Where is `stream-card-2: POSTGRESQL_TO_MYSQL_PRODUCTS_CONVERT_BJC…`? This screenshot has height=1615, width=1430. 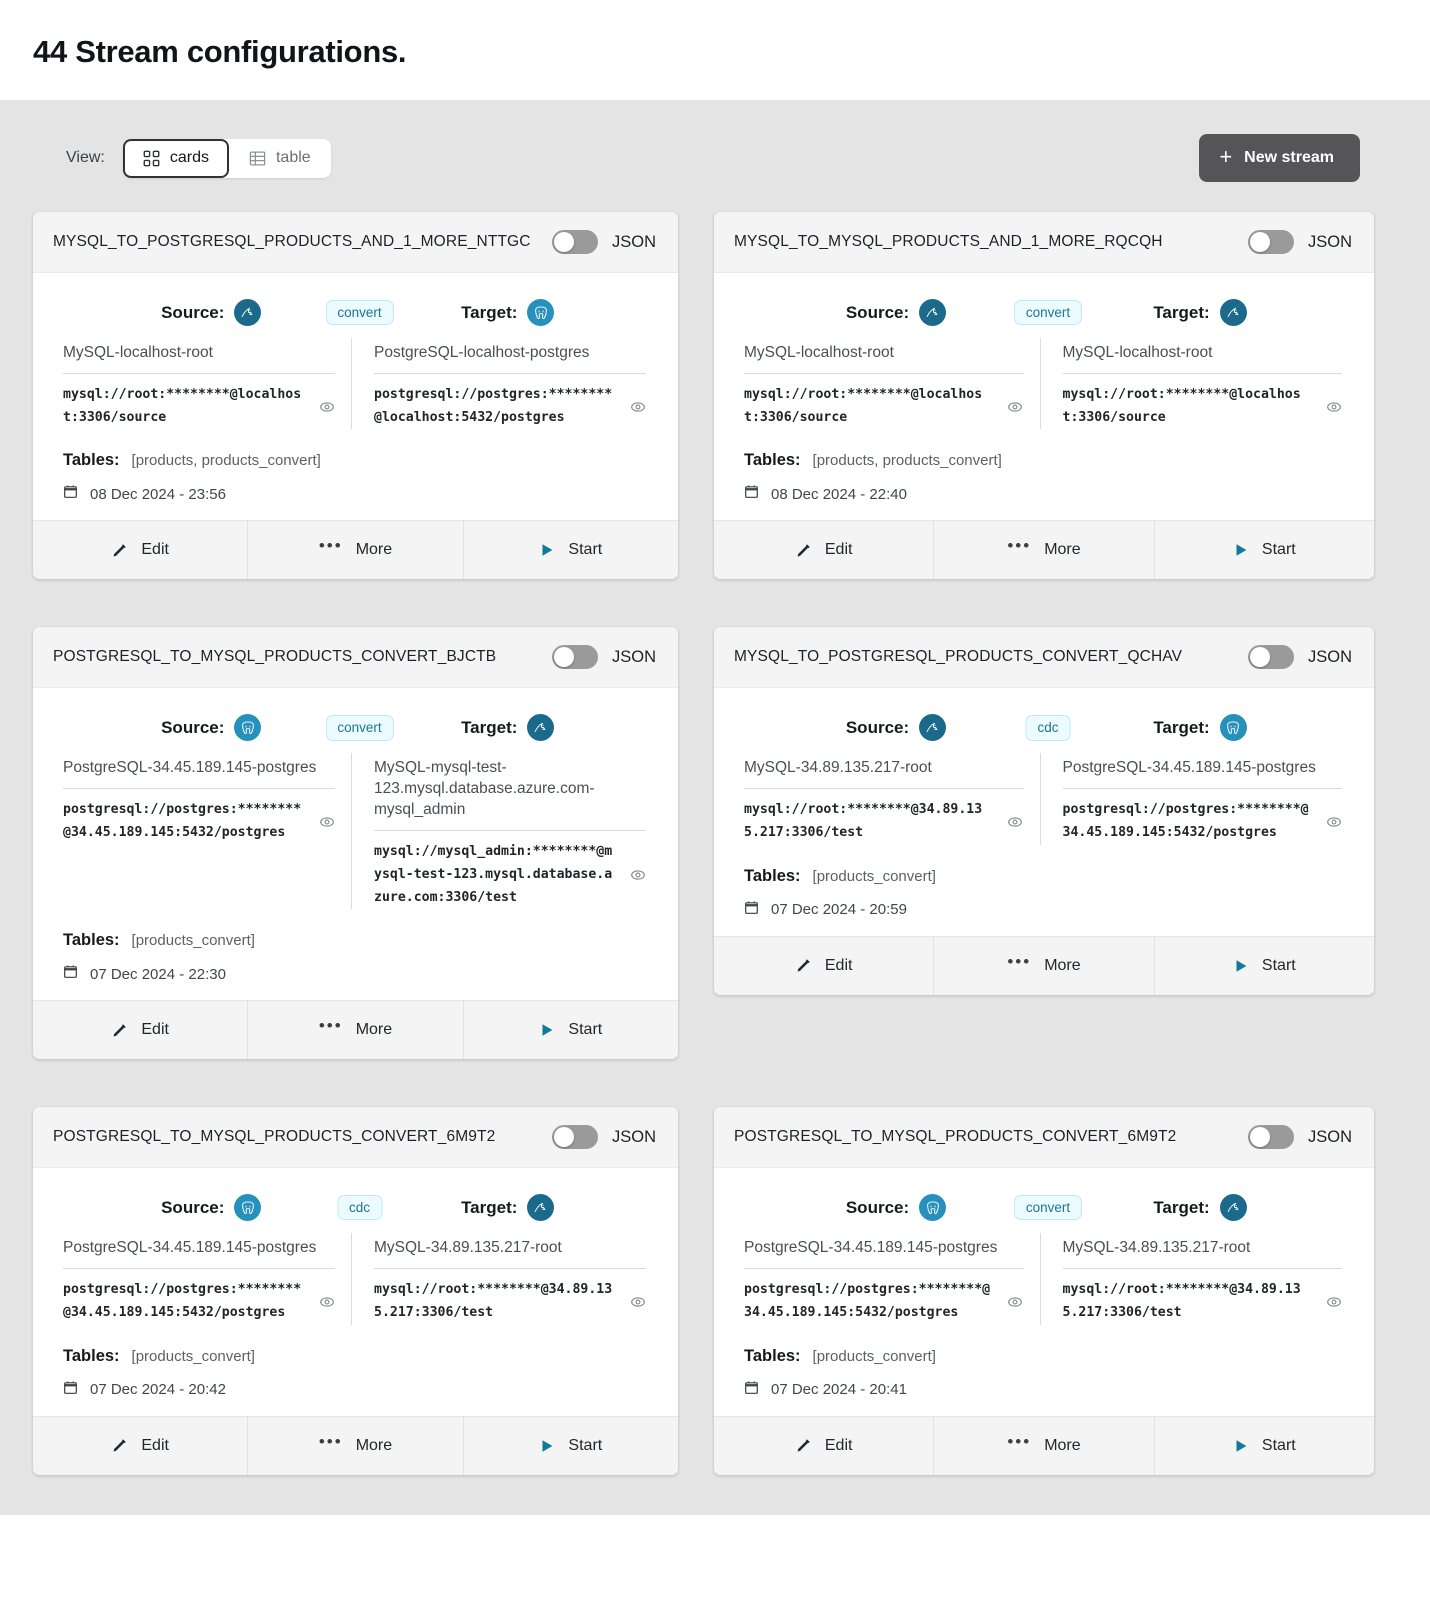
stream-card-2: POSTGRESQL_TO_MYSQL_PRODUCTS_CONVERT_BJC… is located at coordinates (355, 843).